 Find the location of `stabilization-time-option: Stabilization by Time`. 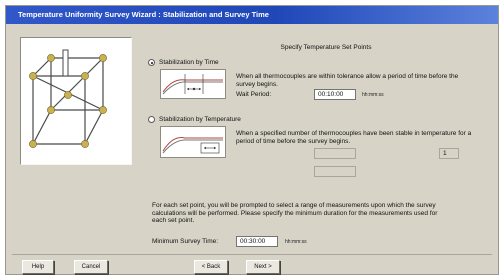

stabilization-time-option: Stabilization by Time is located at coordinates (183, 62).